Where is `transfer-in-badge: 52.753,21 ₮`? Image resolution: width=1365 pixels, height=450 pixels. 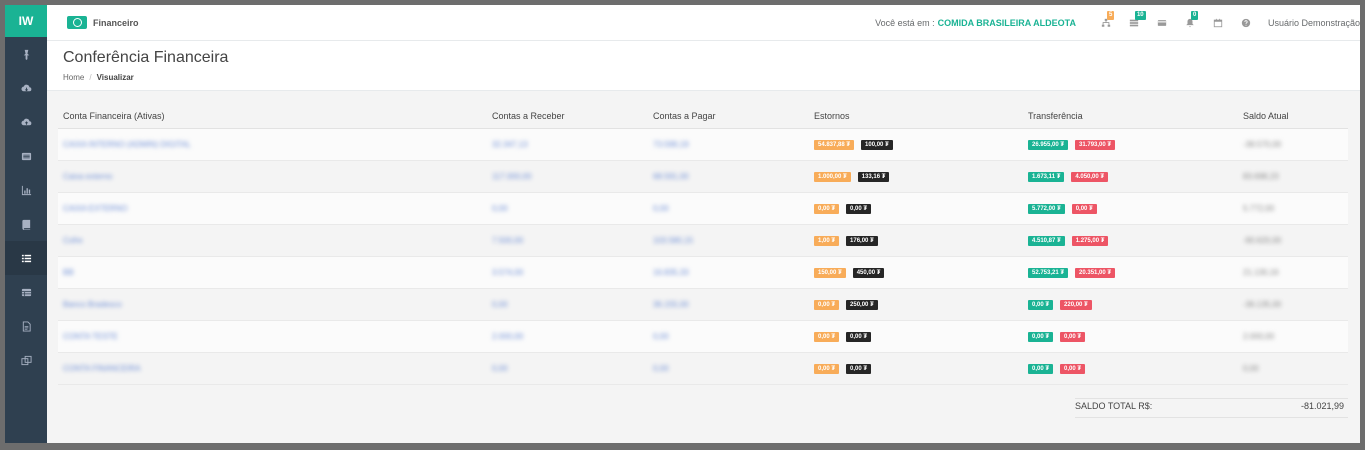
transfer-in-badge: 52.753,21 ₮ is located at coordinates (1048, 273).